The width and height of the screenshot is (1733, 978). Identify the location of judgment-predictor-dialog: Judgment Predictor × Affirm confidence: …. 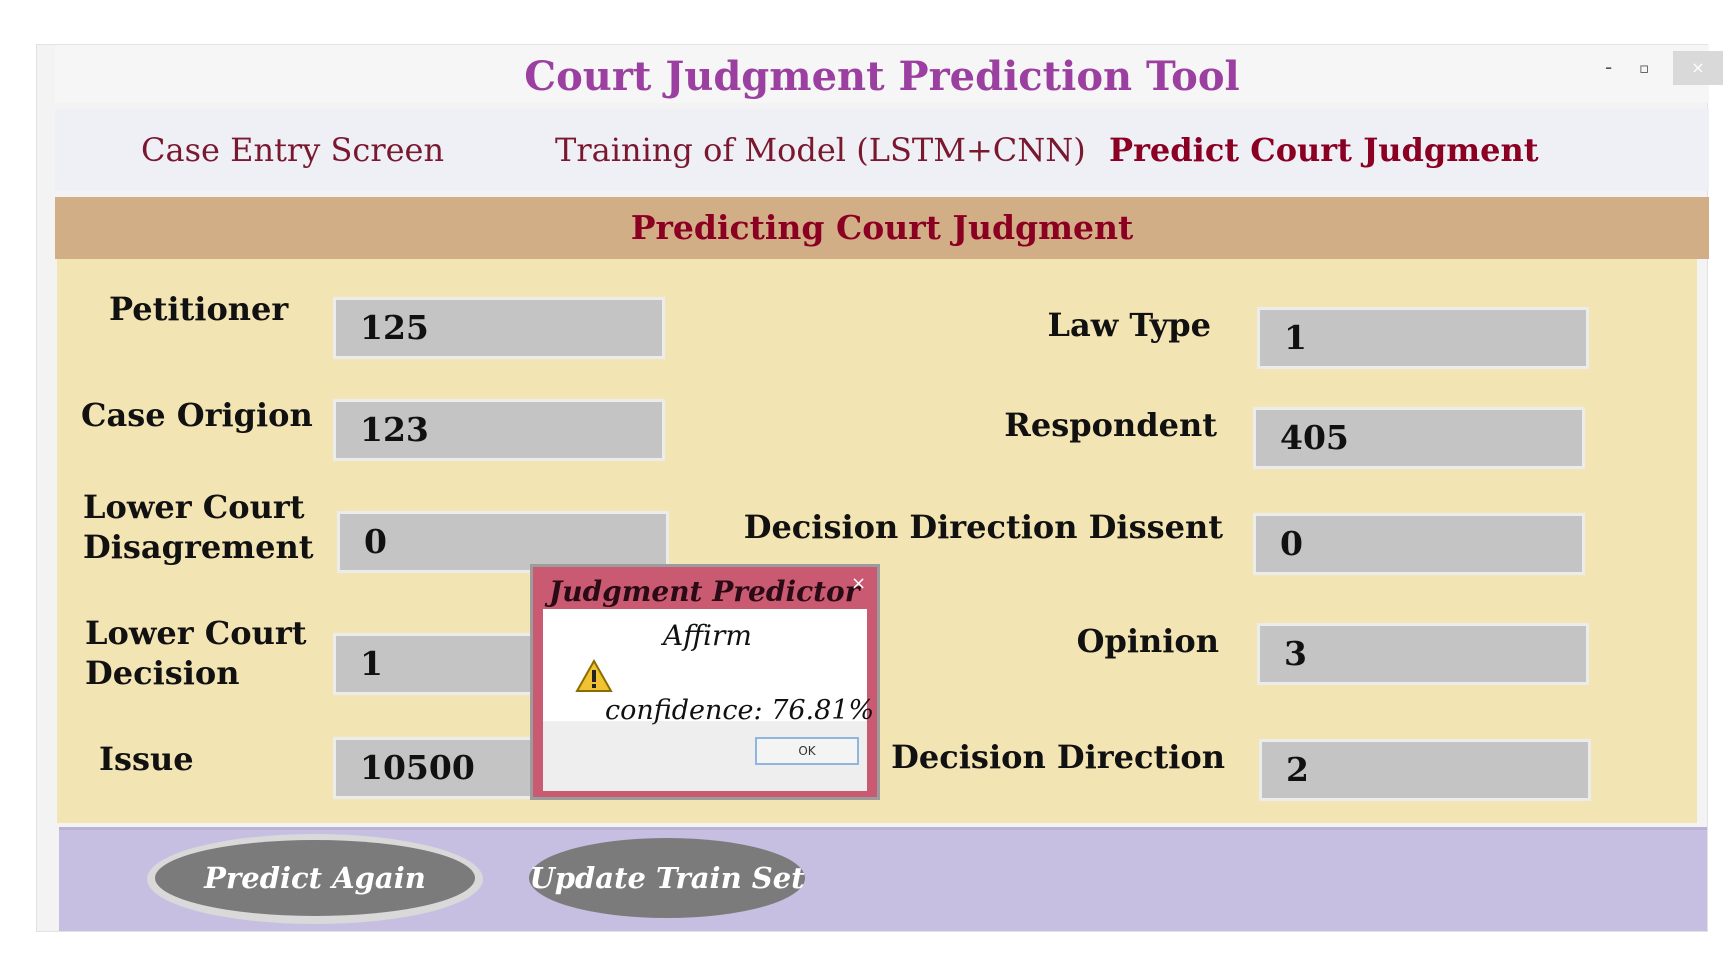
(705, 682).